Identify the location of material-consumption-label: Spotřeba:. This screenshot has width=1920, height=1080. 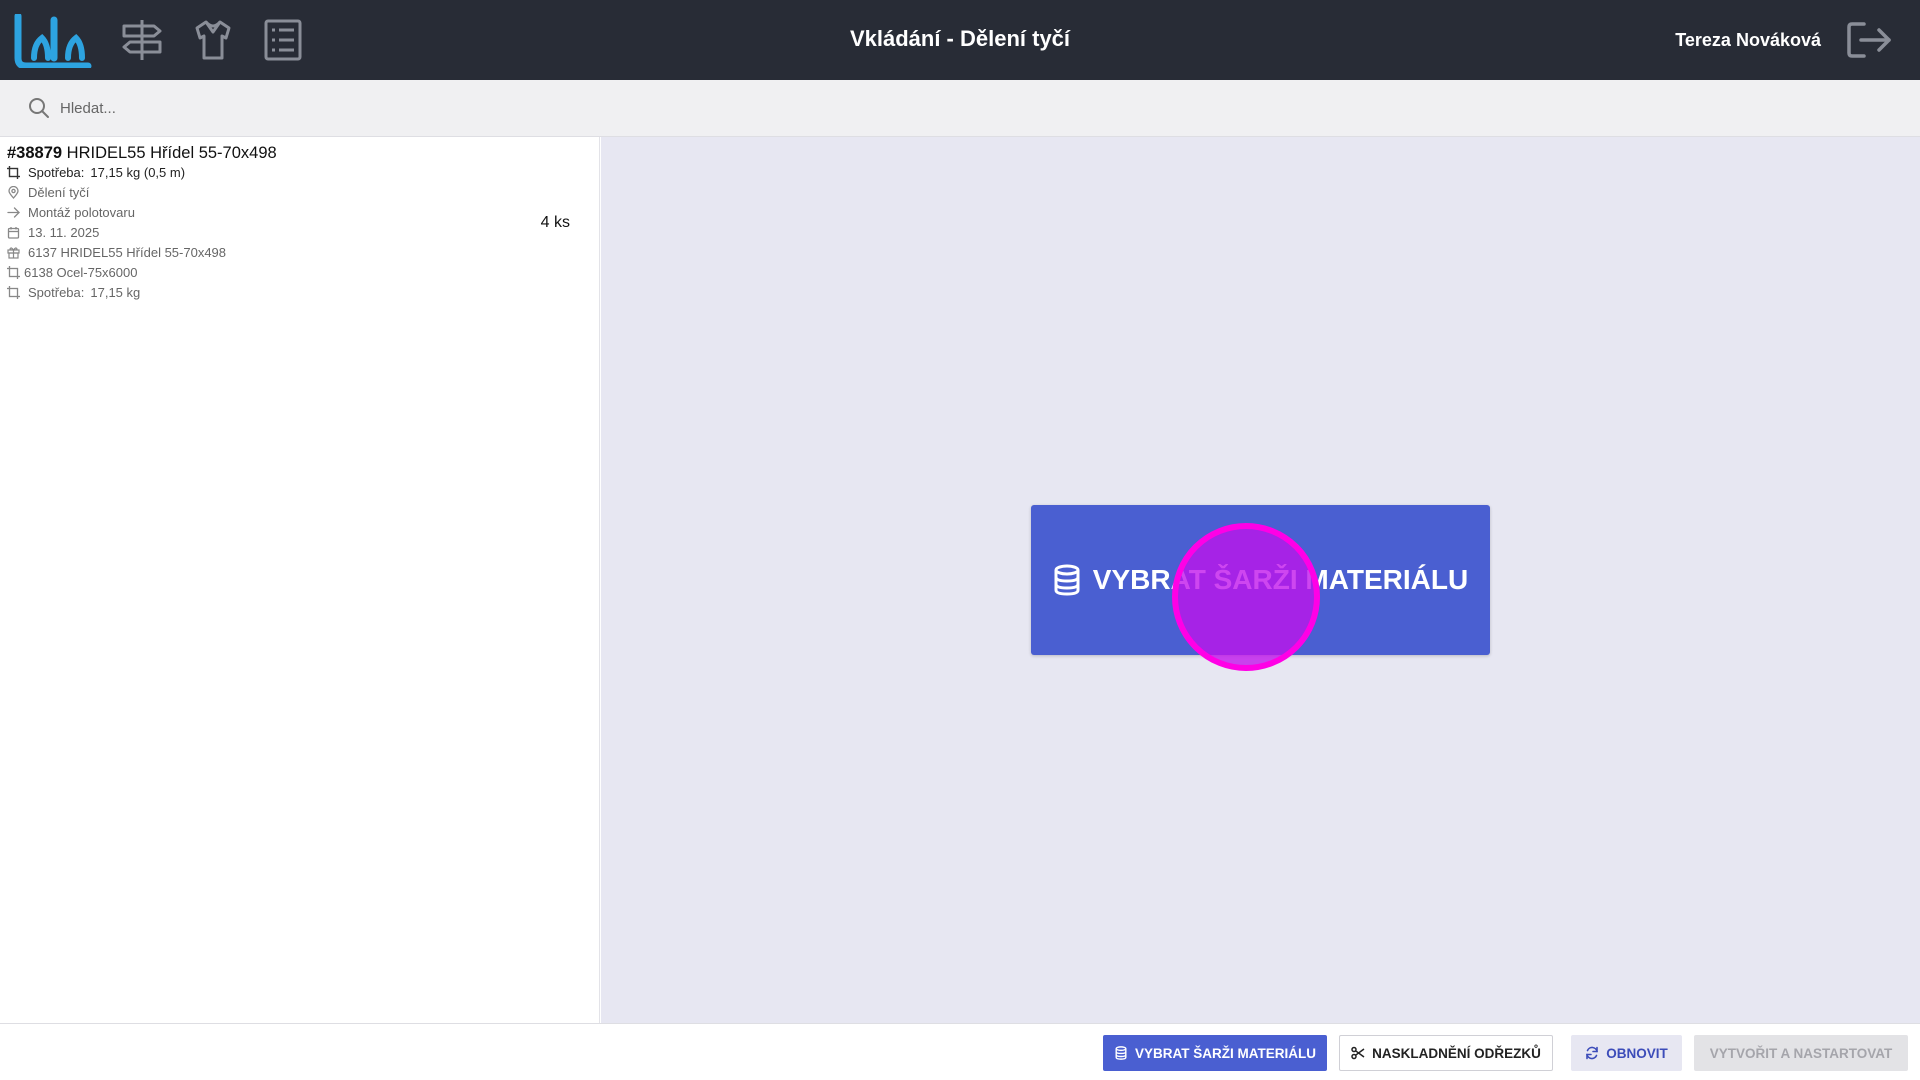
(56, 292).